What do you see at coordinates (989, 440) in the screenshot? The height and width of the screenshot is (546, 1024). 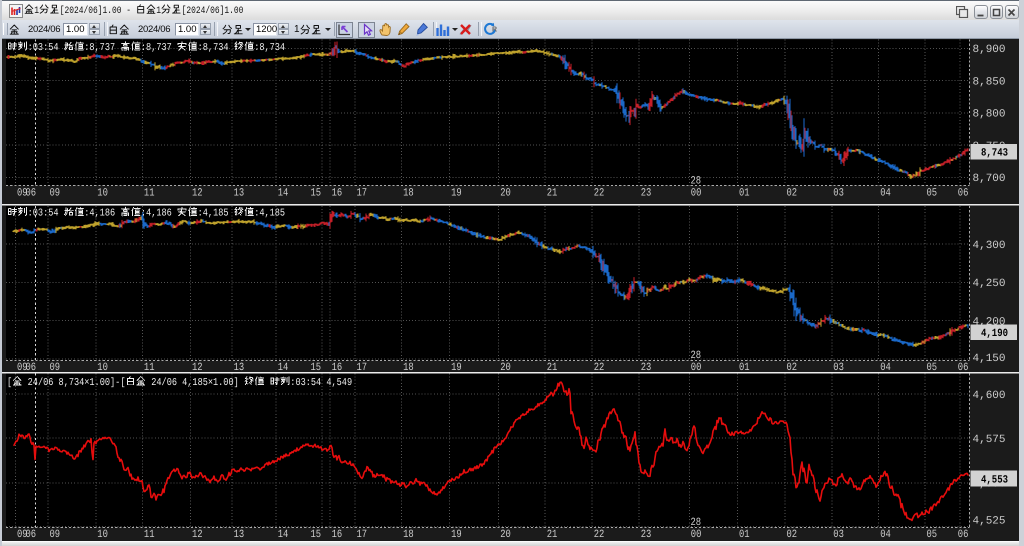 I see `svg-text: 4,575` at bounding box center [989, 440].